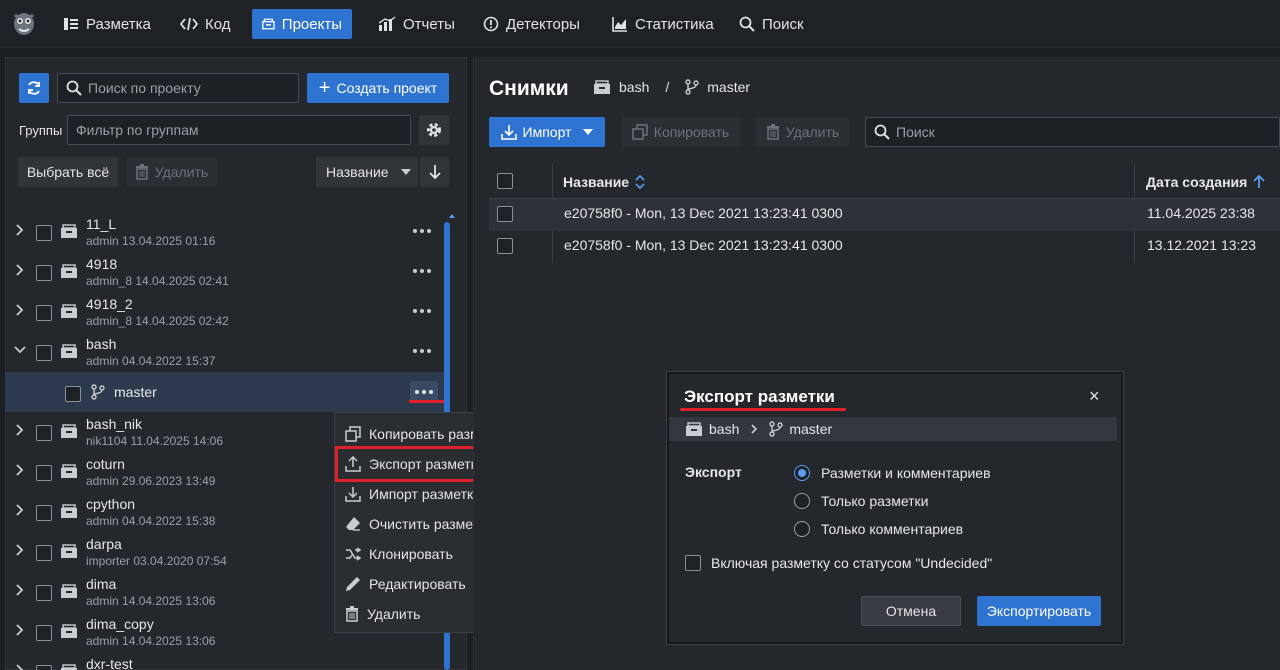  What do you see at coordinates (34, 88) in the screenshot?
I see `refresh-button` at bounding box center [34, 88].